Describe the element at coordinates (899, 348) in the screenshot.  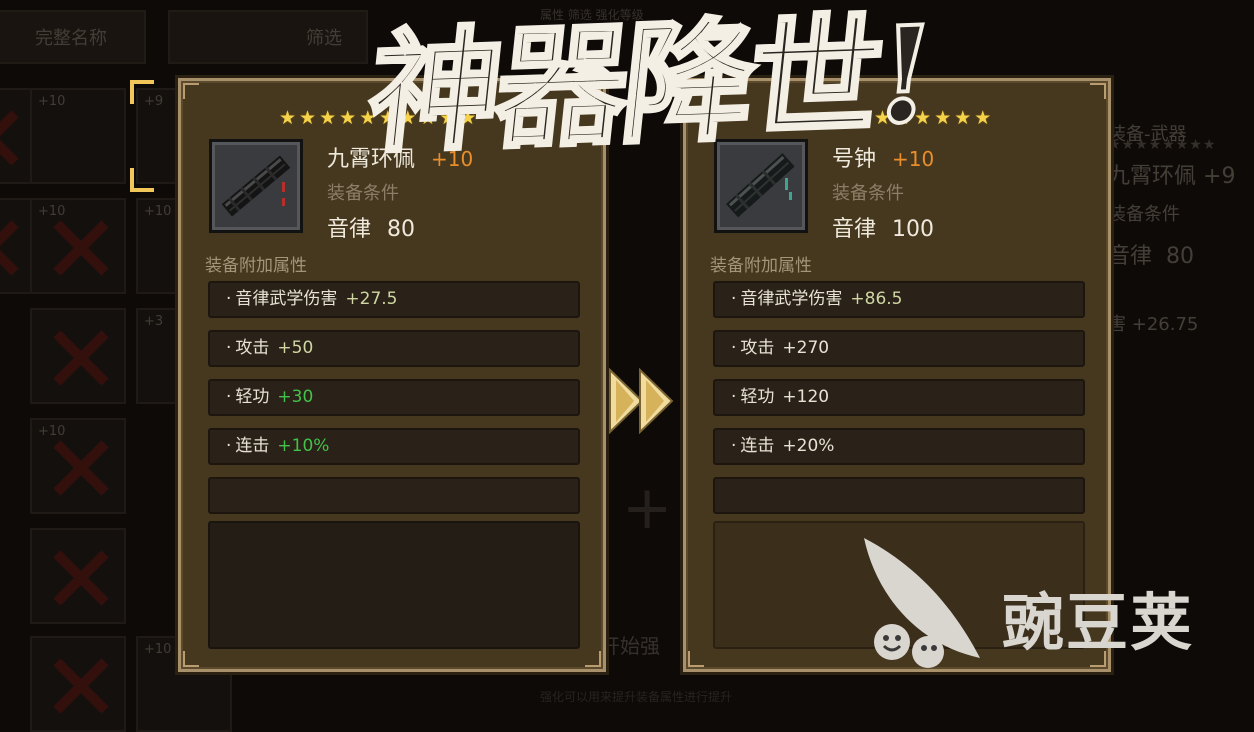
I see `stat-row: · 攻击 +270` at that location.